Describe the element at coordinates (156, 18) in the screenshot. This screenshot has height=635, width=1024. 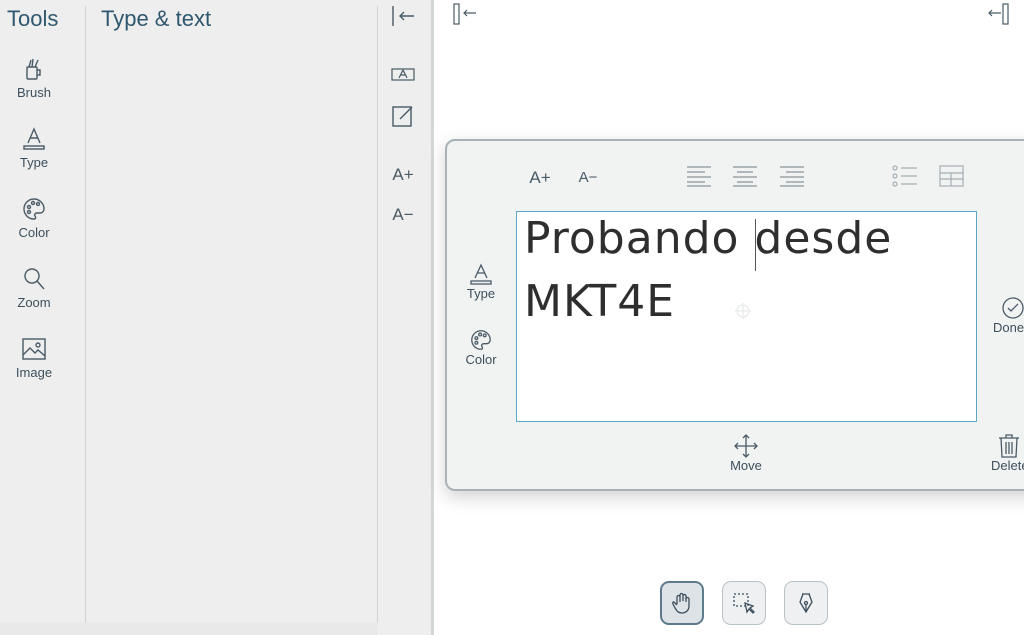
I see `type-panel-title: Type & text` at that location.